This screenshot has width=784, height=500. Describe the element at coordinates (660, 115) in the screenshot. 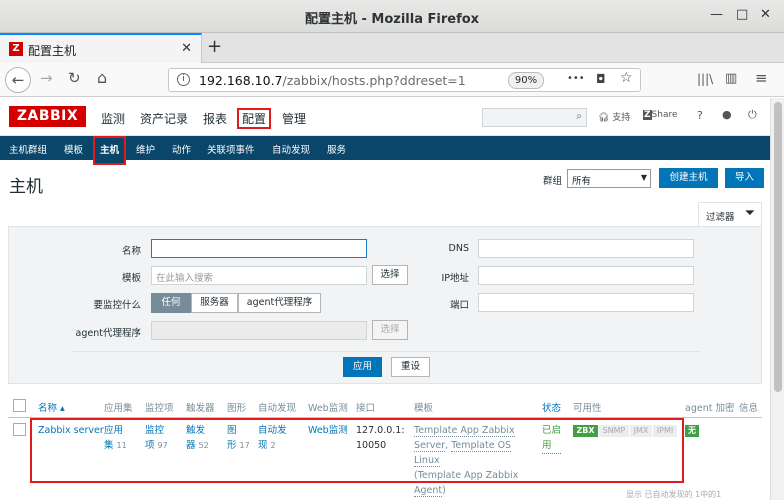

I see `share-link: ZShare` at that location.